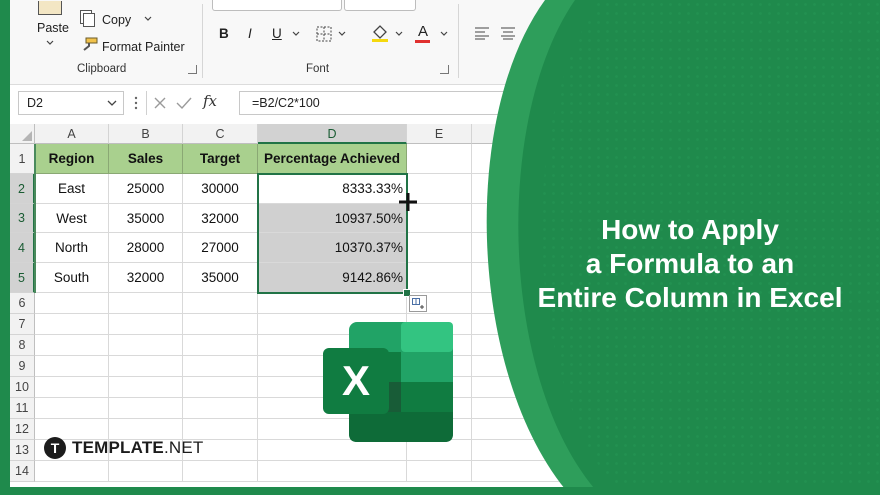 This screenshot has height=495, width=880. I want to click on excel-logo-letter: X, so click(355, 380).